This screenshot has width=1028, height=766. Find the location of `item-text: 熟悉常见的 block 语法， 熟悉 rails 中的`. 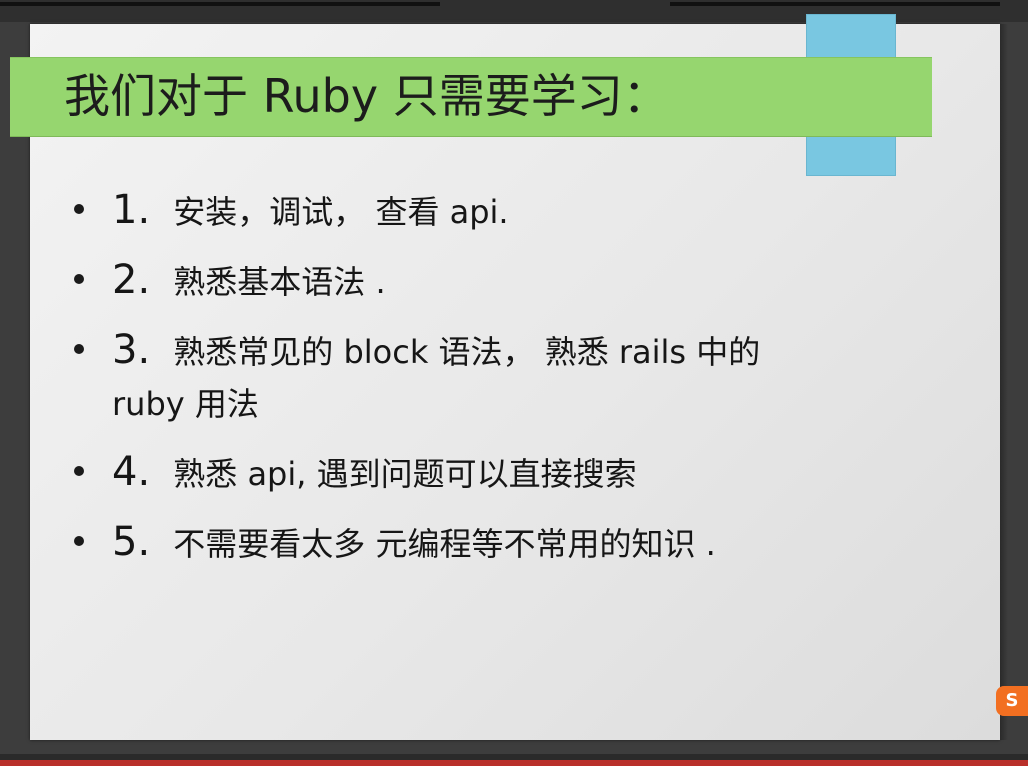

item-text: 熟悉常见的 block 语法， 熟悉 rails 中的 is located at coordinates (467, 352).